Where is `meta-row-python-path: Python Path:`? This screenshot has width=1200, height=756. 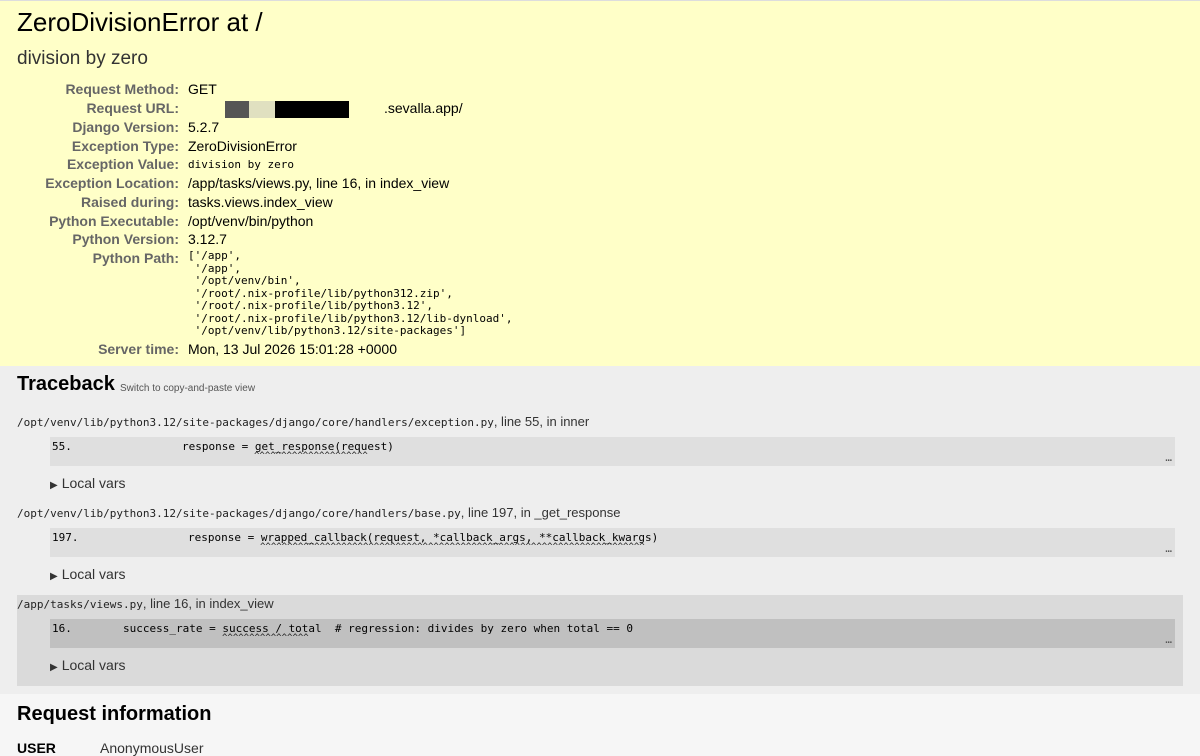
meta-row-python-path: Python Path: is located at coordinates (600, 259).